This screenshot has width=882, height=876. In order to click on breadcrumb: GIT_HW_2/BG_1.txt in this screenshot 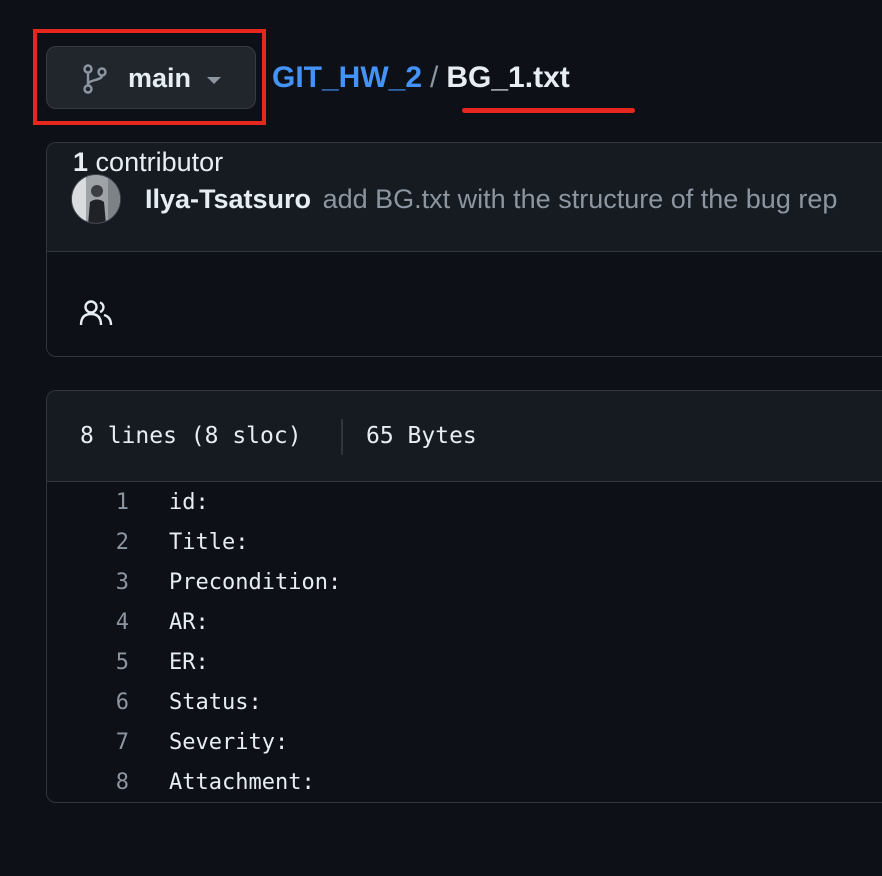, I will do `click(421, 78)`.